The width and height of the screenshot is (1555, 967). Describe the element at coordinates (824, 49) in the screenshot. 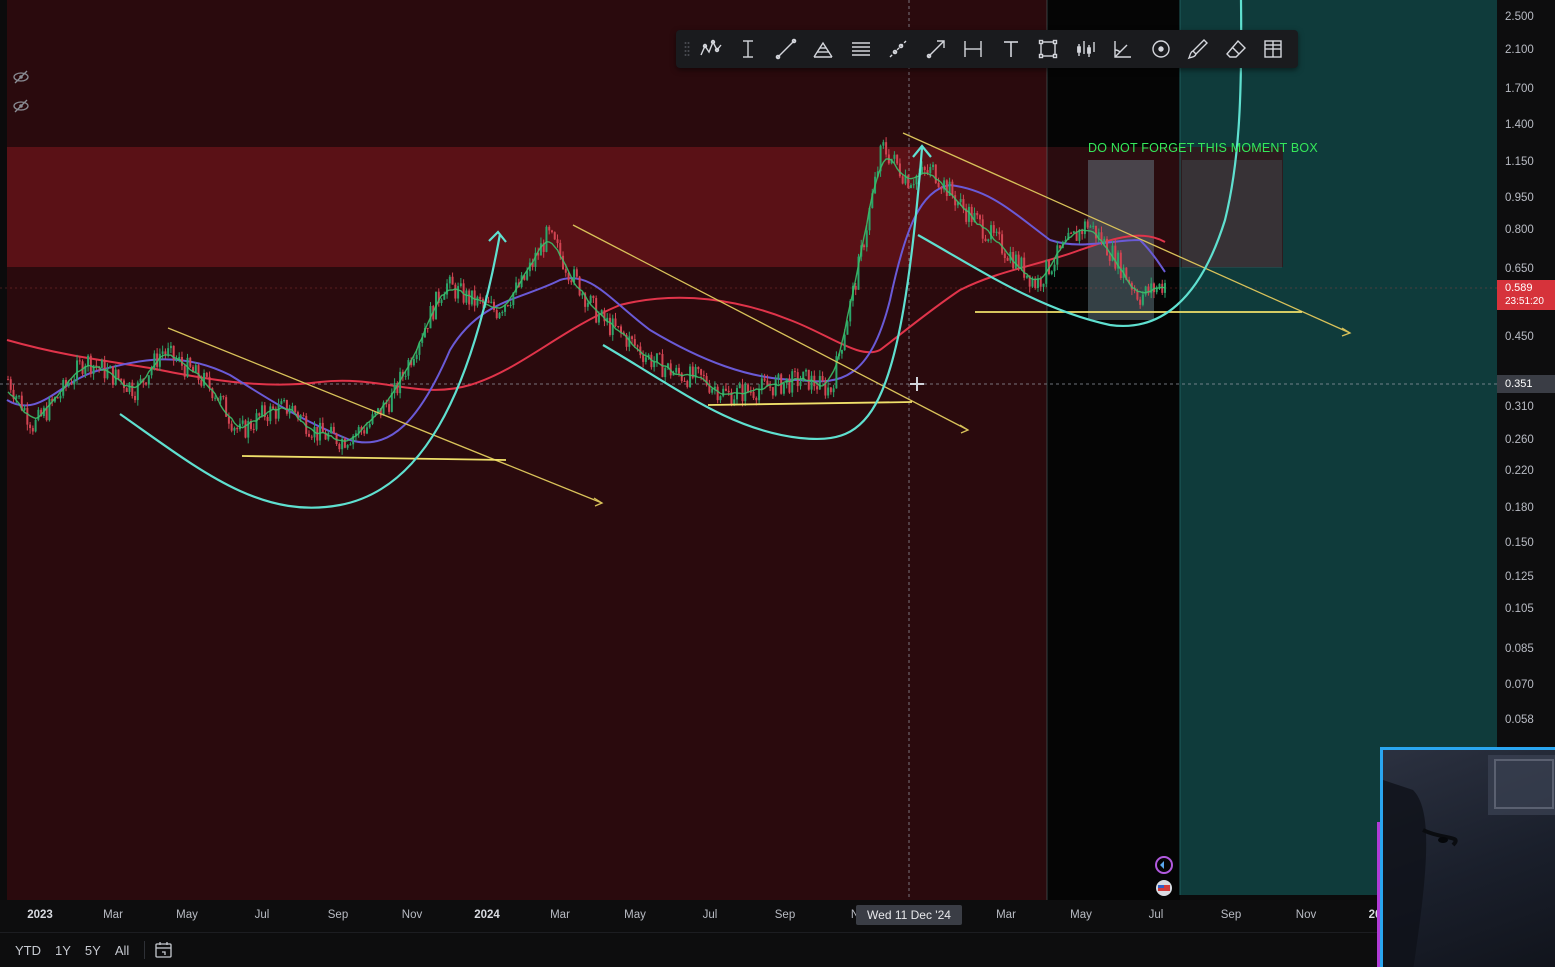

I see `fib-tool-icon` at that location.